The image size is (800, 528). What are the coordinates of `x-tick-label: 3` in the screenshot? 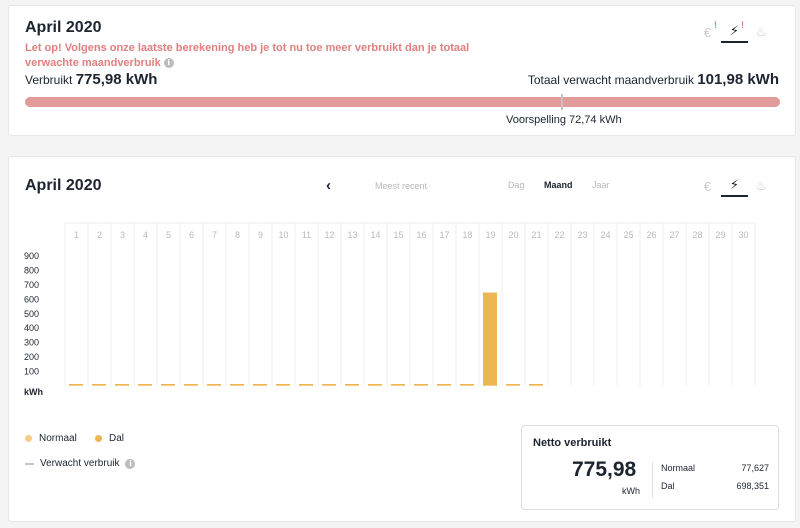 It's located at (122, 235).